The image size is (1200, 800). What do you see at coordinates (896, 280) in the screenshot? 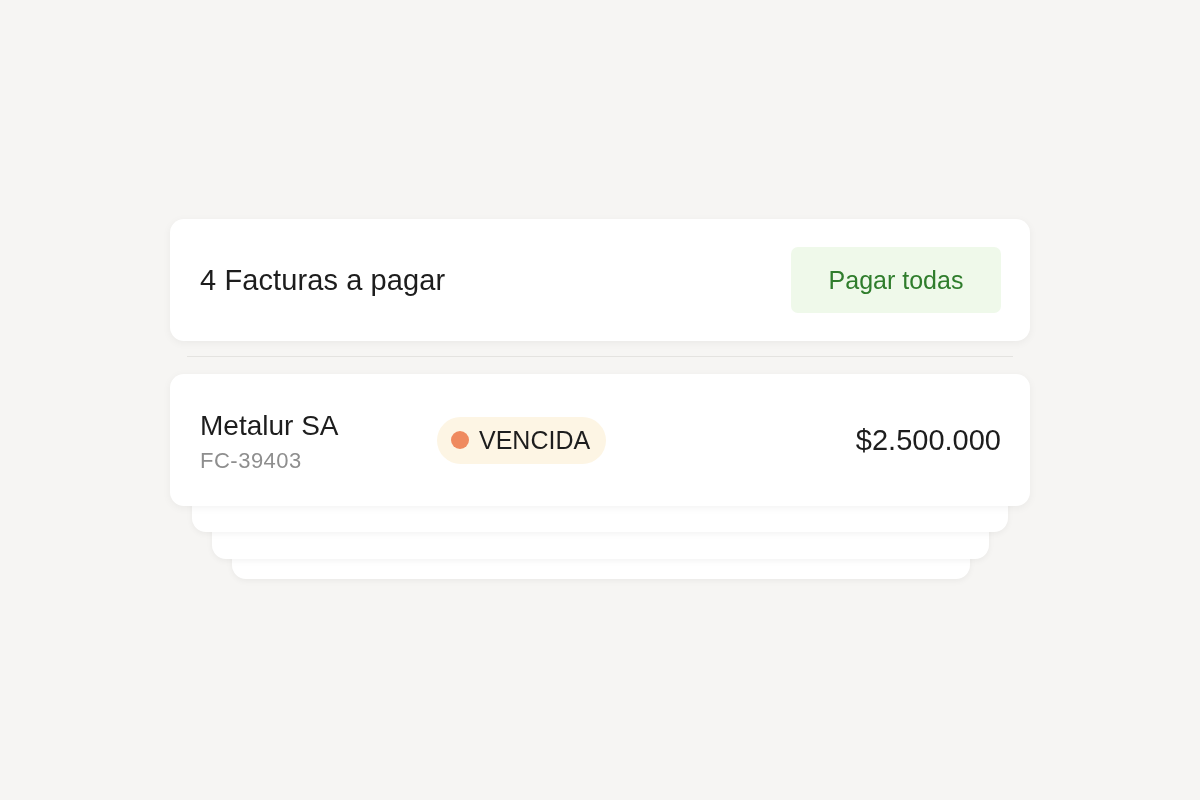
I see `pay-all-button: Pagar todas` at bounding box center [896, 280].